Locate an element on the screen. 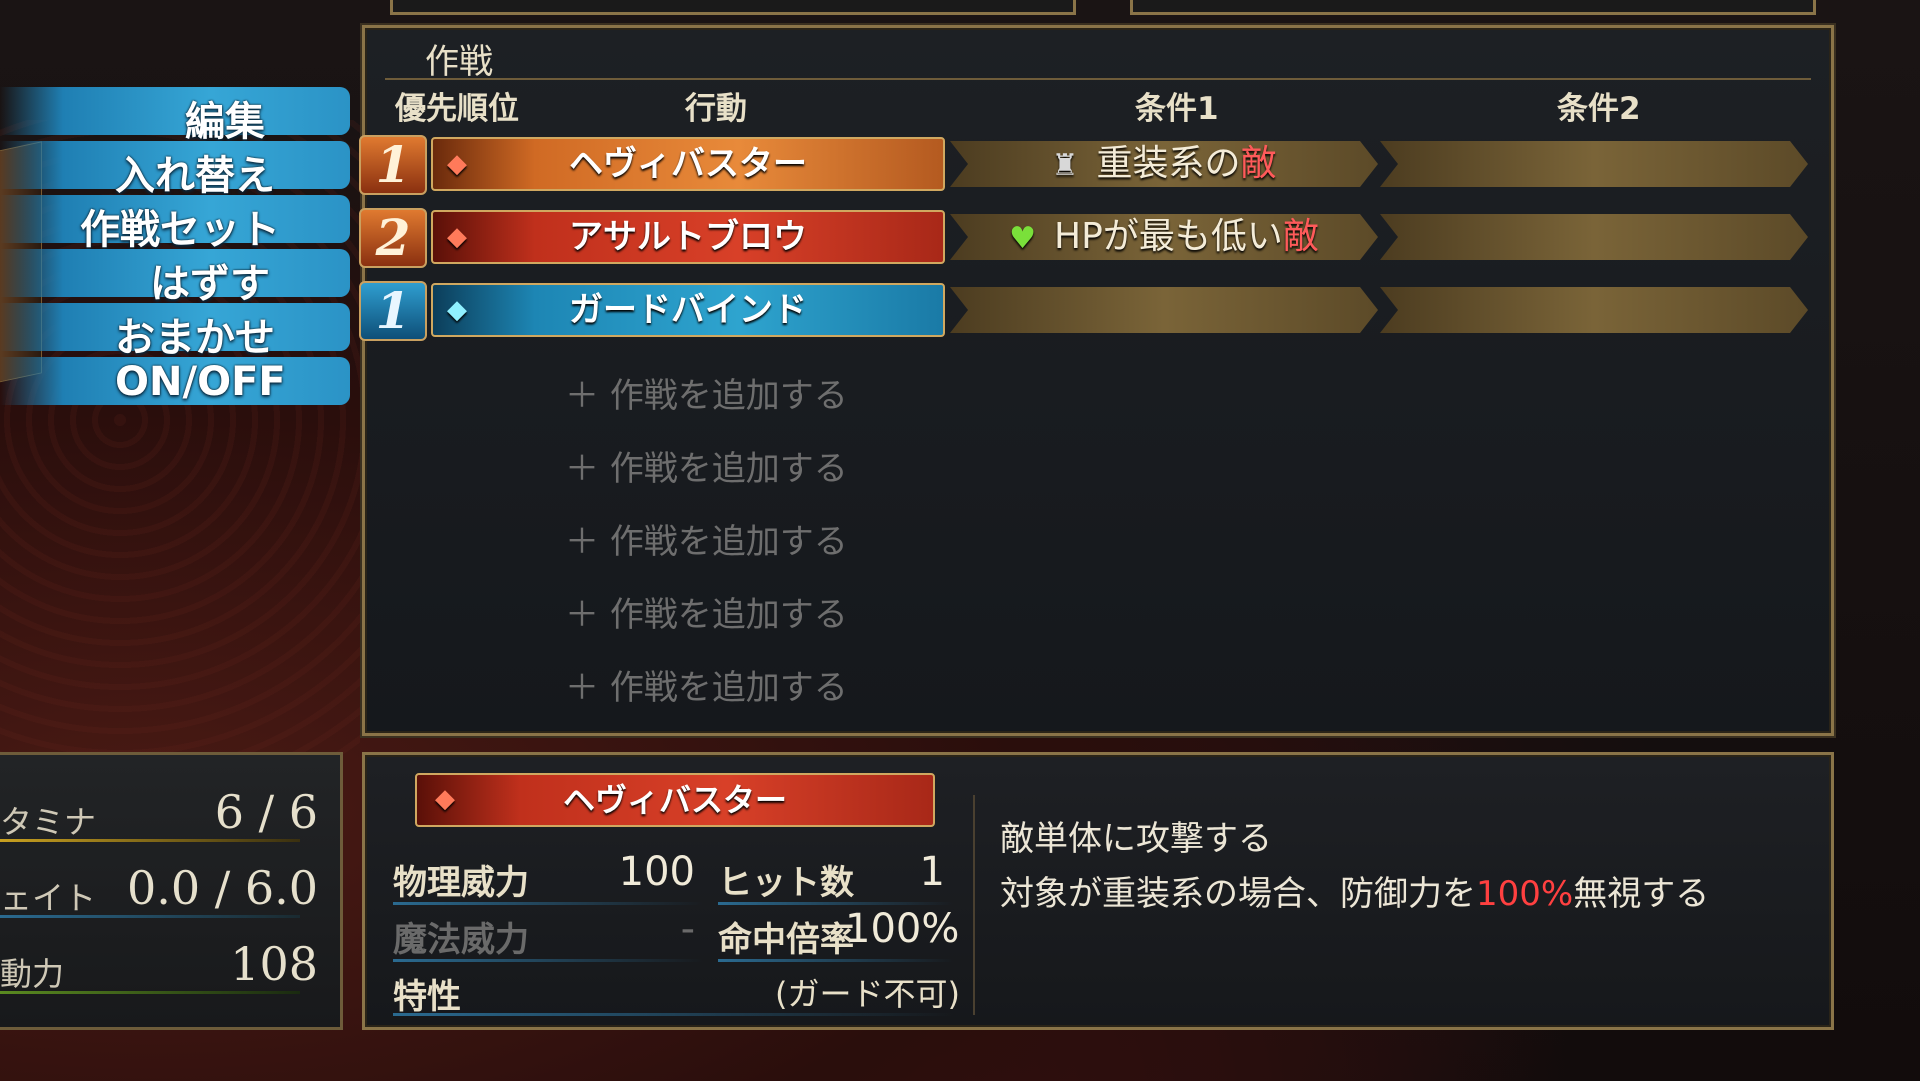 The width and height of the screenshot is (1920, 1081). action-label: ガードバインド is located at coordinates (688, 310).